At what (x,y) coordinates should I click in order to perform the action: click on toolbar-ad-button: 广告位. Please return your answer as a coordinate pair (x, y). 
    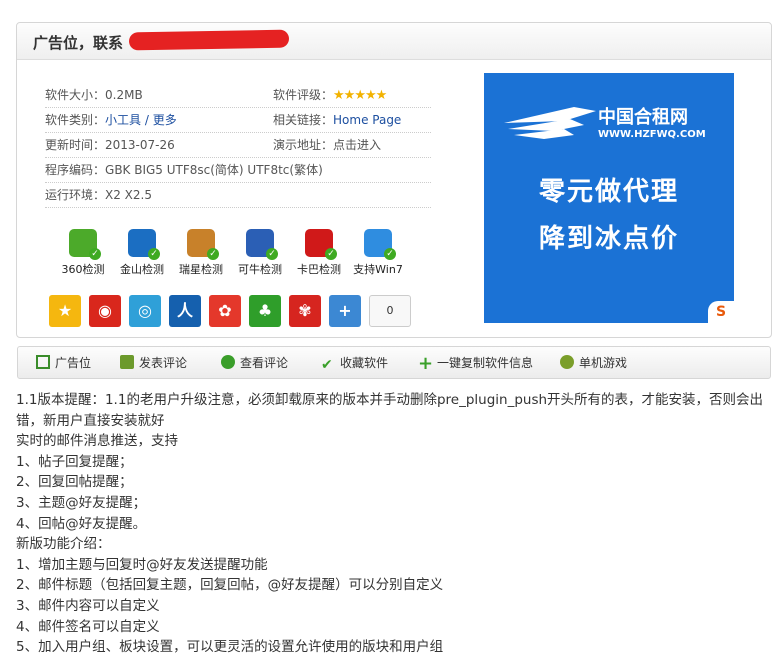
    Looking at the image, I should click on (63, 362).